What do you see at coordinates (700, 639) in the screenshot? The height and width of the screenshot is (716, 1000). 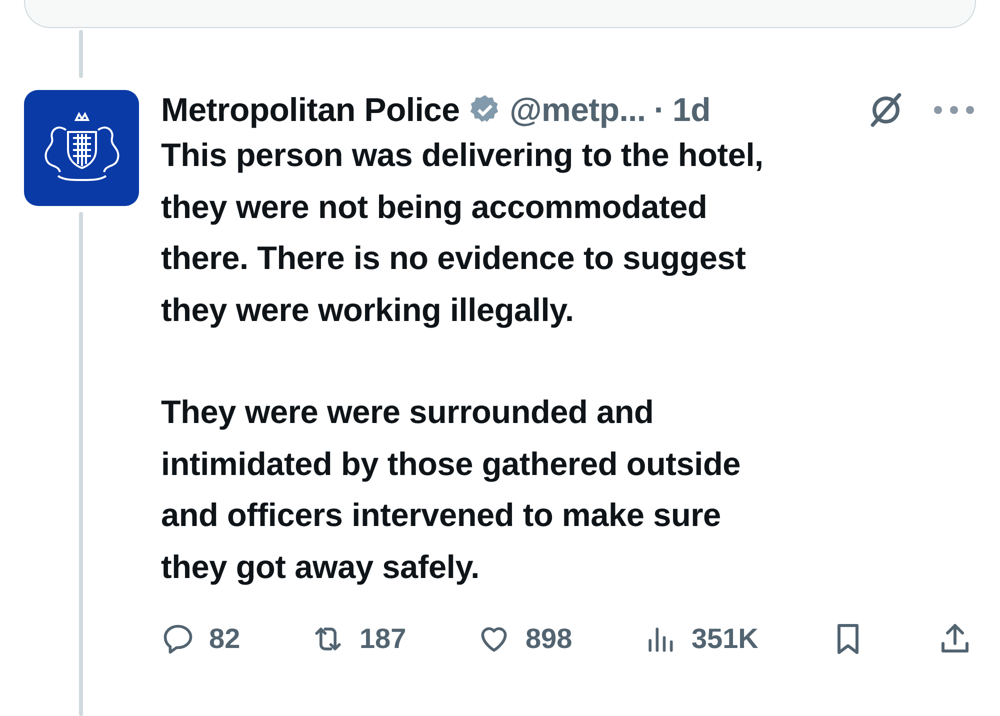 I see `views-button: 351K` at bounding box center [700, 639].